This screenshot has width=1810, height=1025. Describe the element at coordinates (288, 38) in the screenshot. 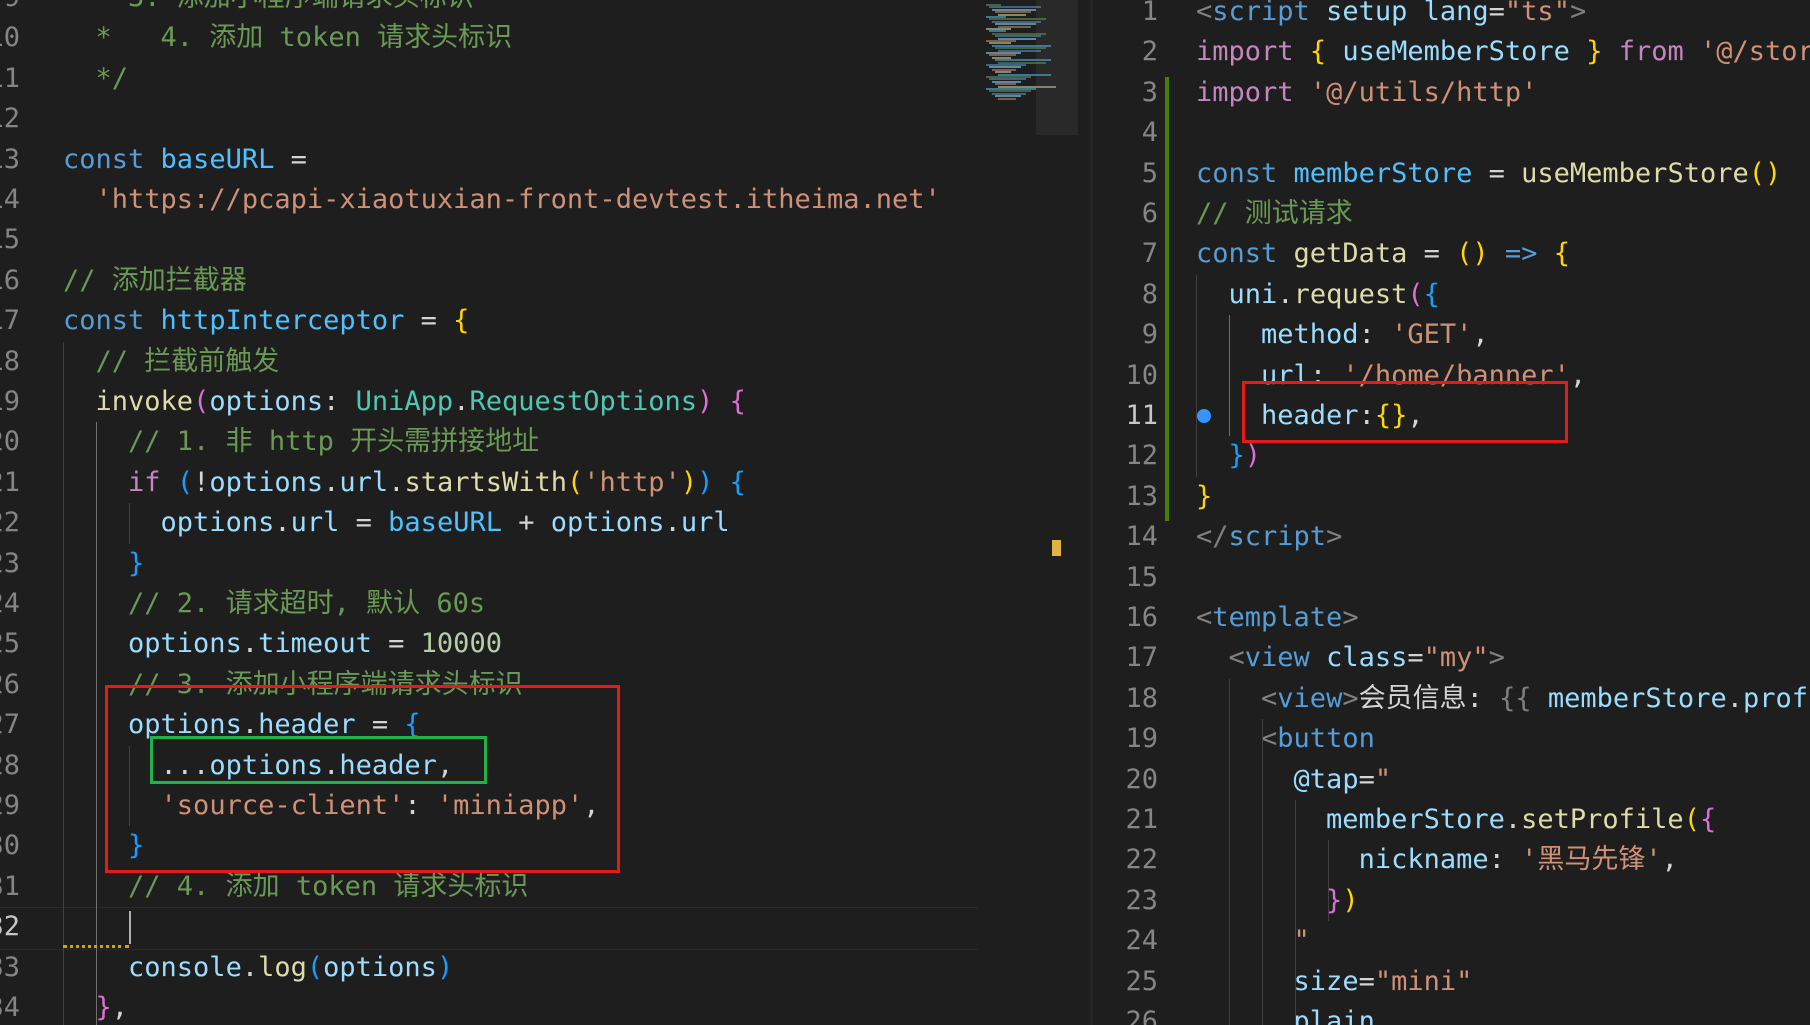

I see `code-text: * 4. 添加 token 请求头标识` at that location.